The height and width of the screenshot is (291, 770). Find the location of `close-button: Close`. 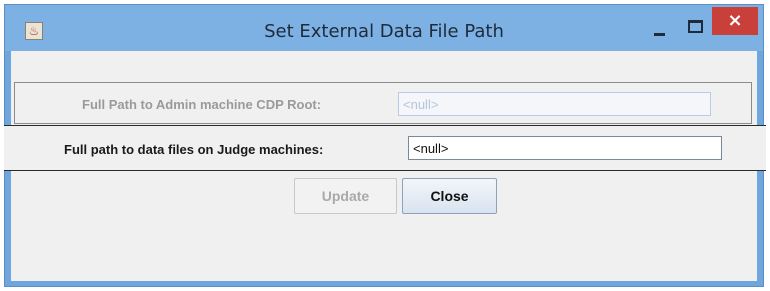

close-button: Close is located at coordinates (449, 196).